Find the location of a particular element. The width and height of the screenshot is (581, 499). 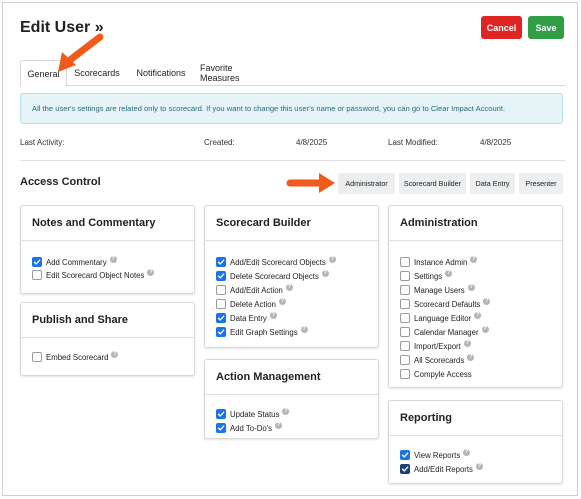

card-title: Publish and Share is located at coordinates (107, 320).